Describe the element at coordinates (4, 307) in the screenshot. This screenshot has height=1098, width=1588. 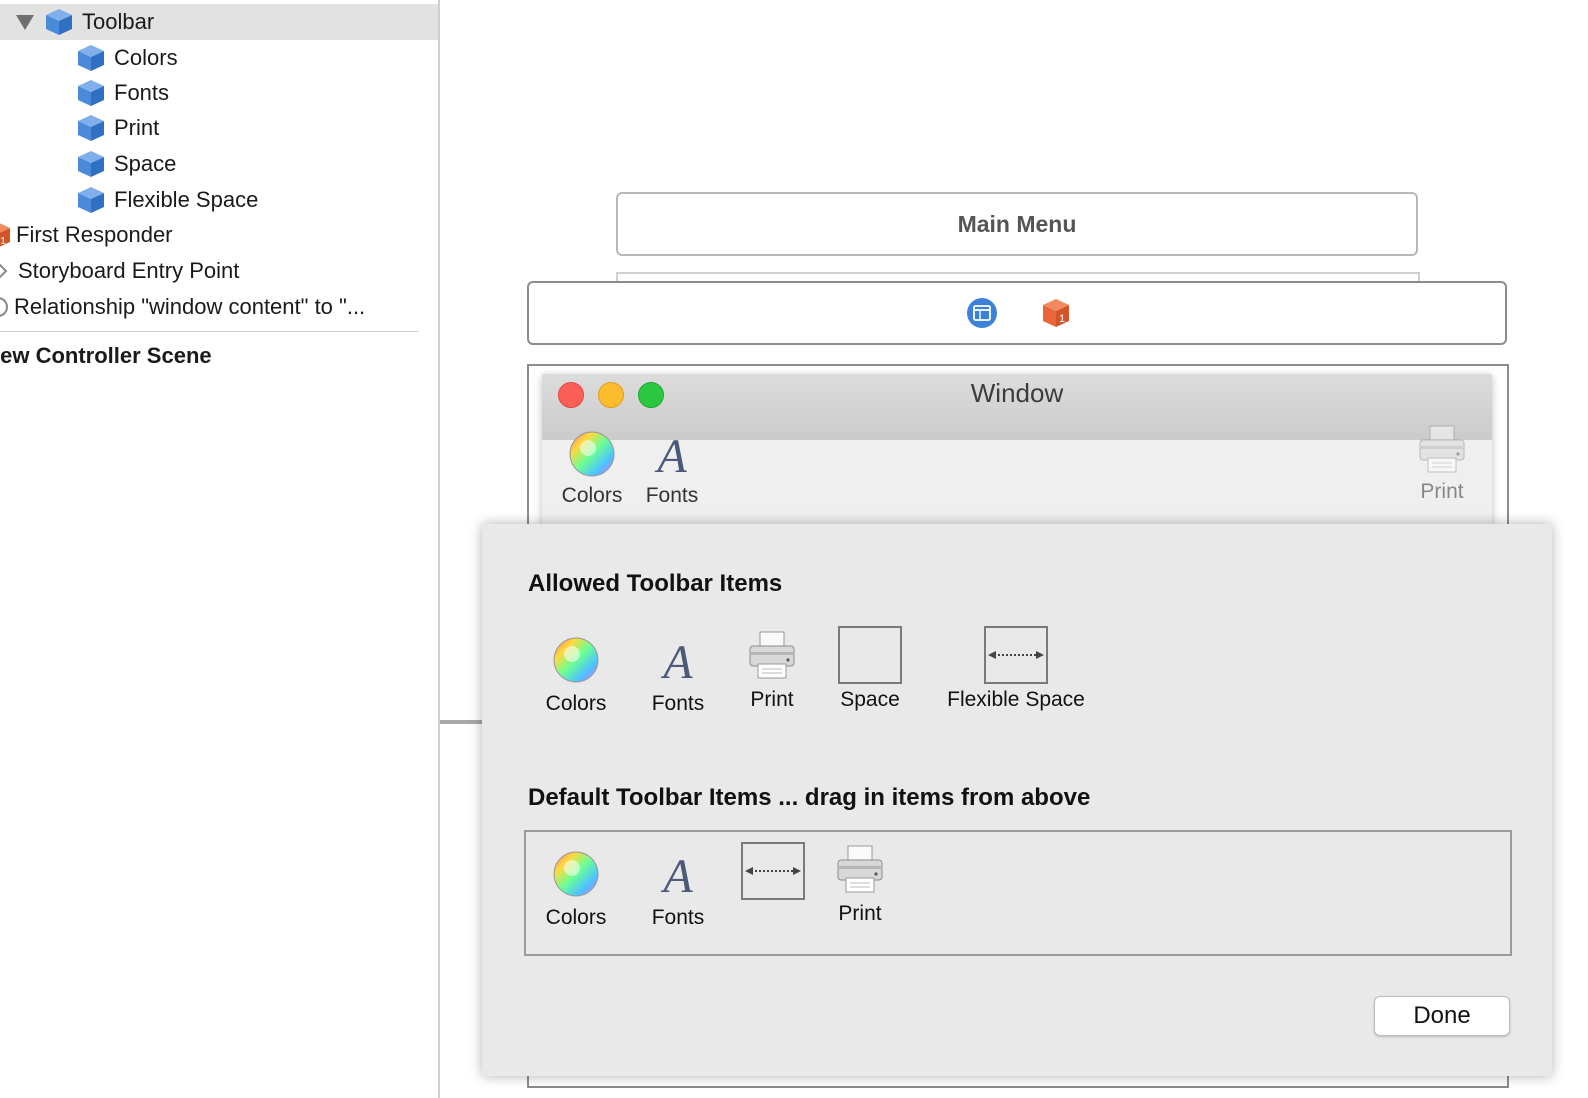
I see `relationship-icon` at that location.